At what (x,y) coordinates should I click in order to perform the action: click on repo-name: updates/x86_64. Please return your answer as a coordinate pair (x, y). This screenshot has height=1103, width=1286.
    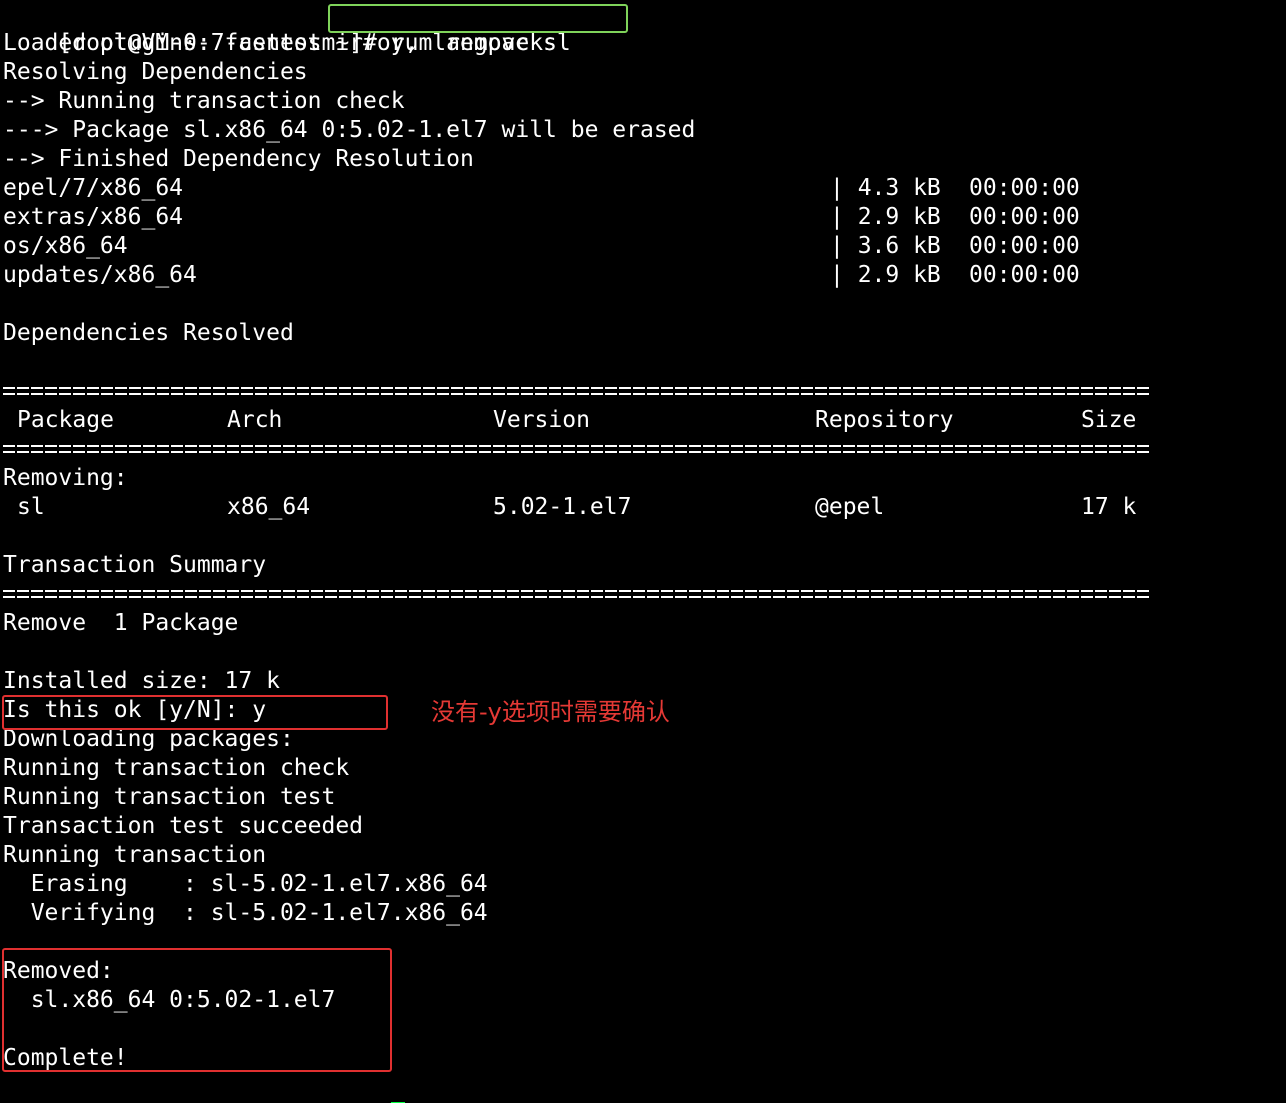
    Looking at the image, I should click on (100, 275).